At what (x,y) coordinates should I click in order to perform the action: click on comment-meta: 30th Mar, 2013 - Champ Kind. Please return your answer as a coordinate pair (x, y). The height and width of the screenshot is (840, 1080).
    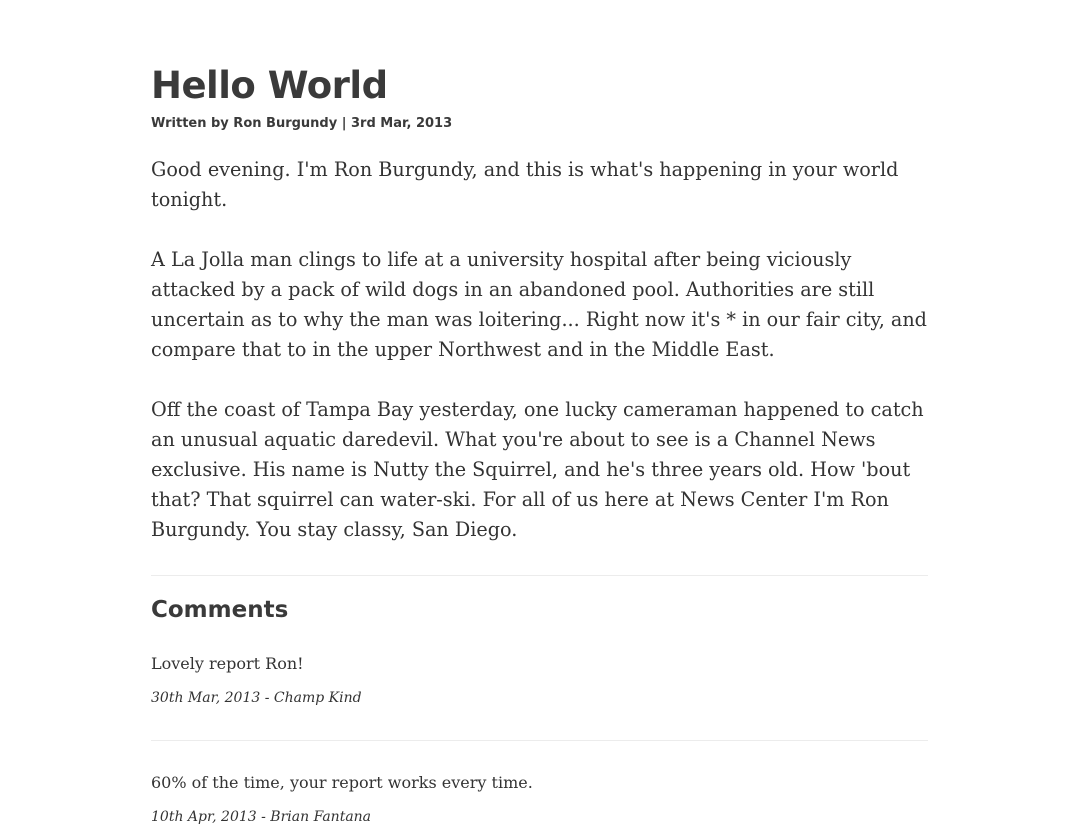
    Looking at the image, I should click on (256, 698).